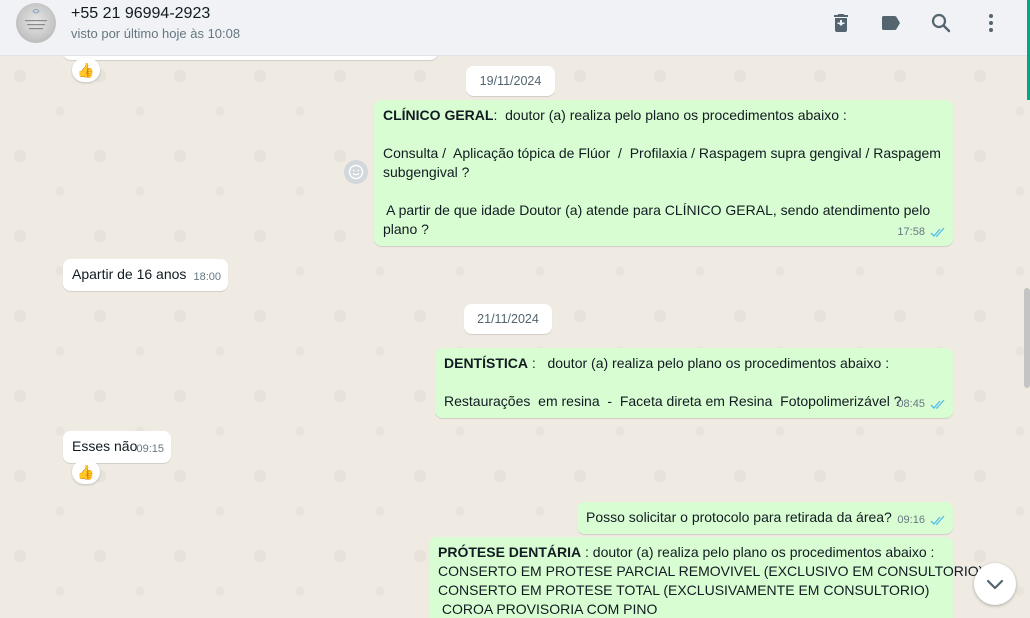 Image resolution: width=1030 pixels, height=618 pixels. Describe the element at coordinates (426, 172) in the screenshot. I see `message-text: subgengival ?` at that location.